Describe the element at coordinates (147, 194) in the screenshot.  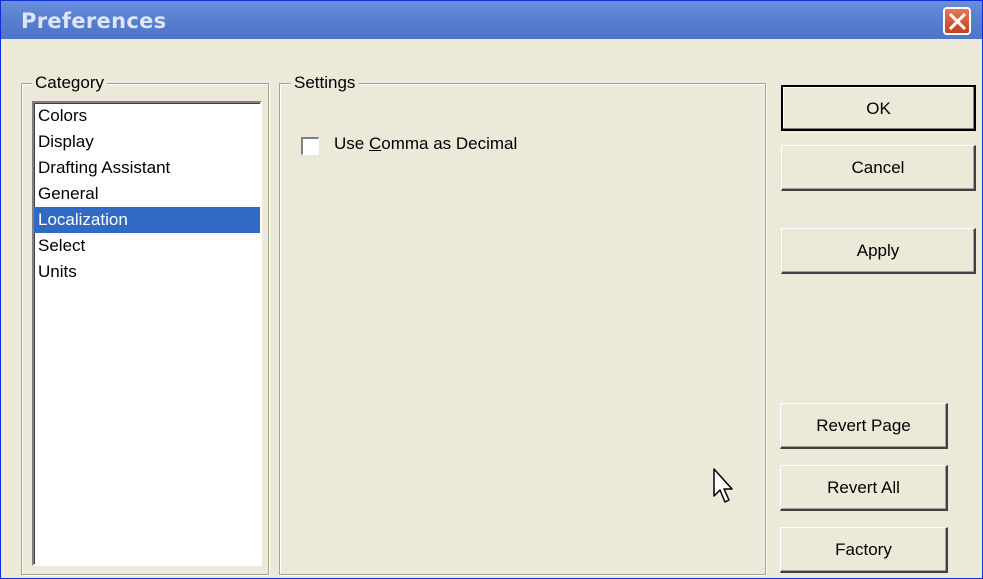
I see `category-item-general: General` at that location.